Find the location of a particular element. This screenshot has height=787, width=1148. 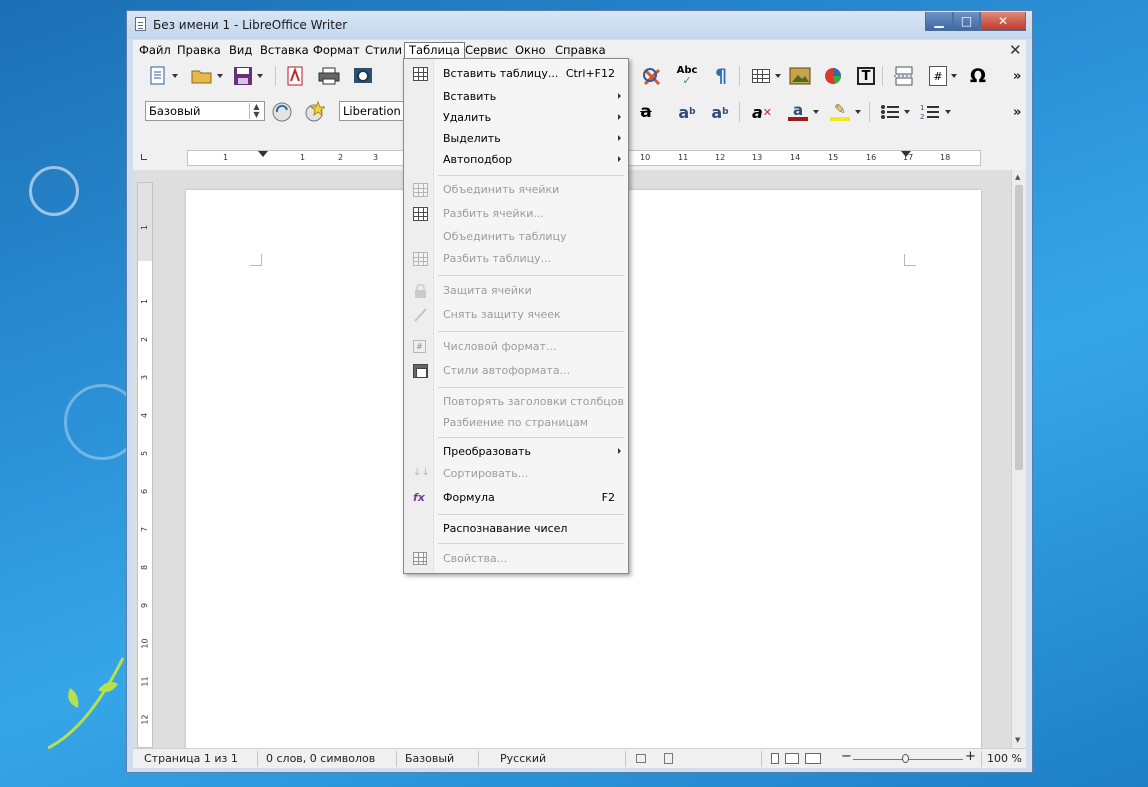

zoom-level: 100 % is located at coordinates (1004, 758).